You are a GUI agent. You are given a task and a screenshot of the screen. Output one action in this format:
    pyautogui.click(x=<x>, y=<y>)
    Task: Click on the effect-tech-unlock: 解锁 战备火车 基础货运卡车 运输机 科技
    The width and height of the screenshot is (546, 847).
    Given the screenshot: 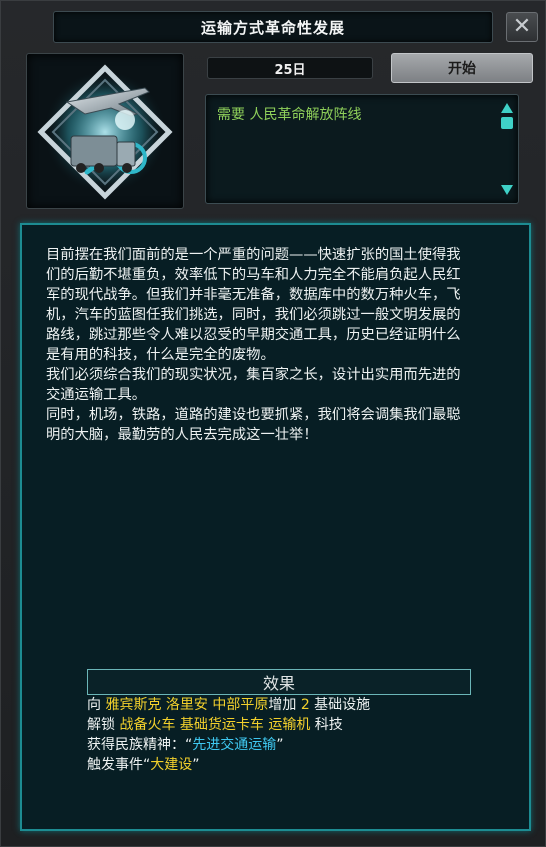 What is the action you would take?
    pyautogui.click(x=297, y=725)
    